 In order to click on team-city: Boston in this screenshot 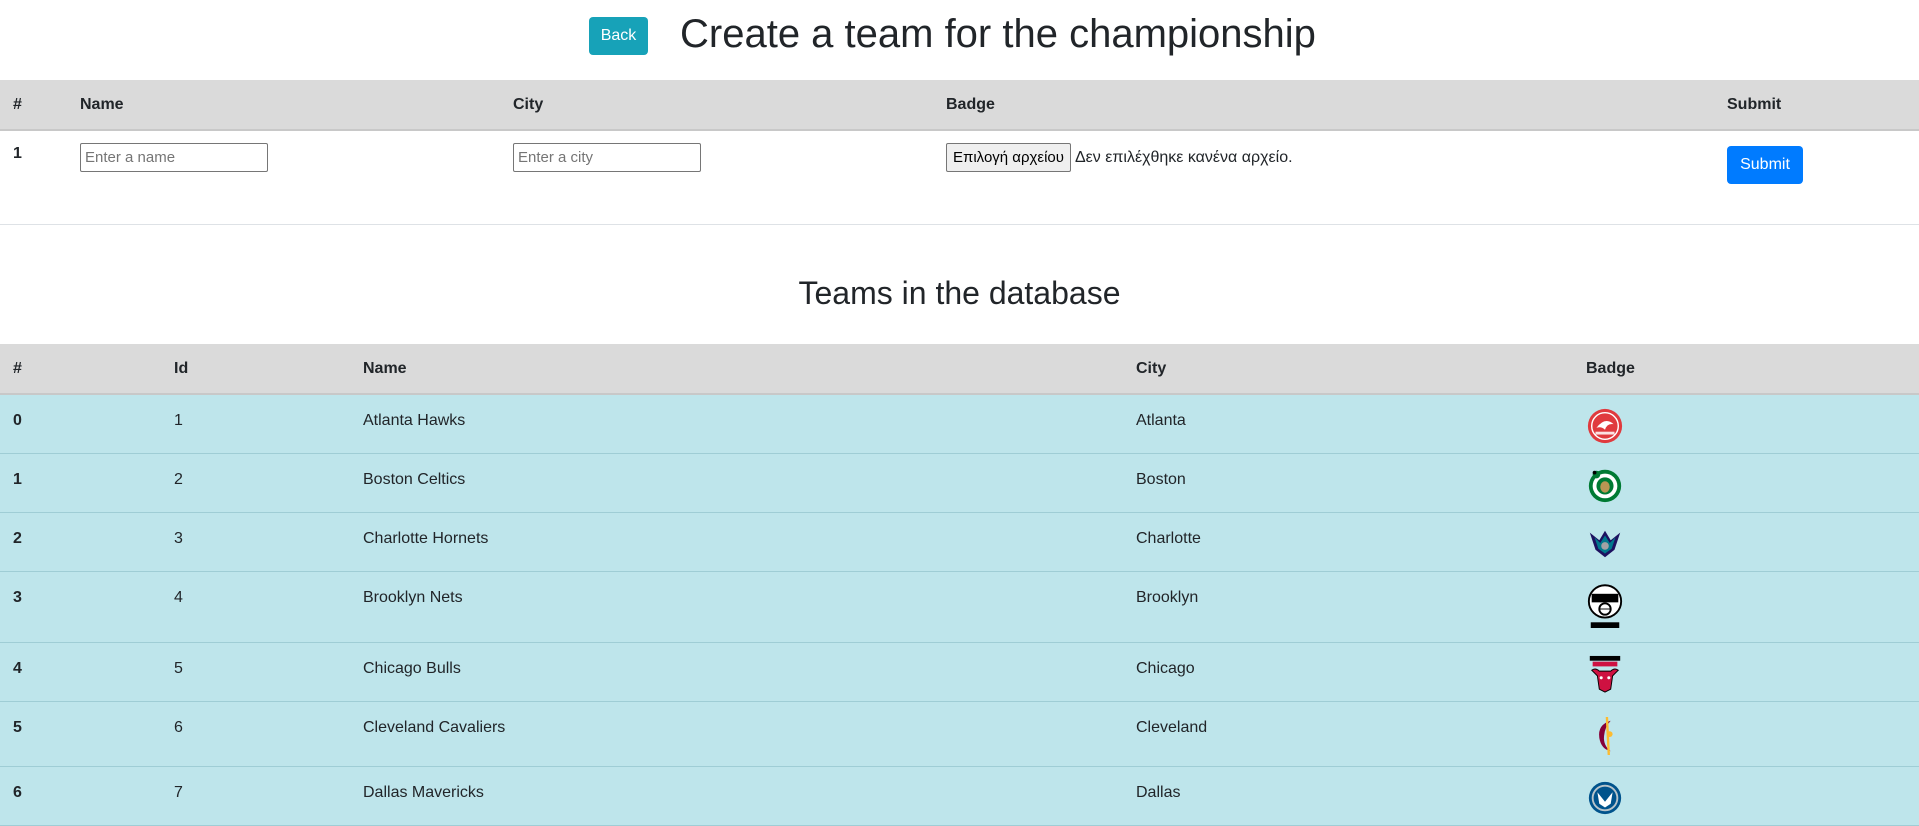, I will do `click(1161, 479)`.